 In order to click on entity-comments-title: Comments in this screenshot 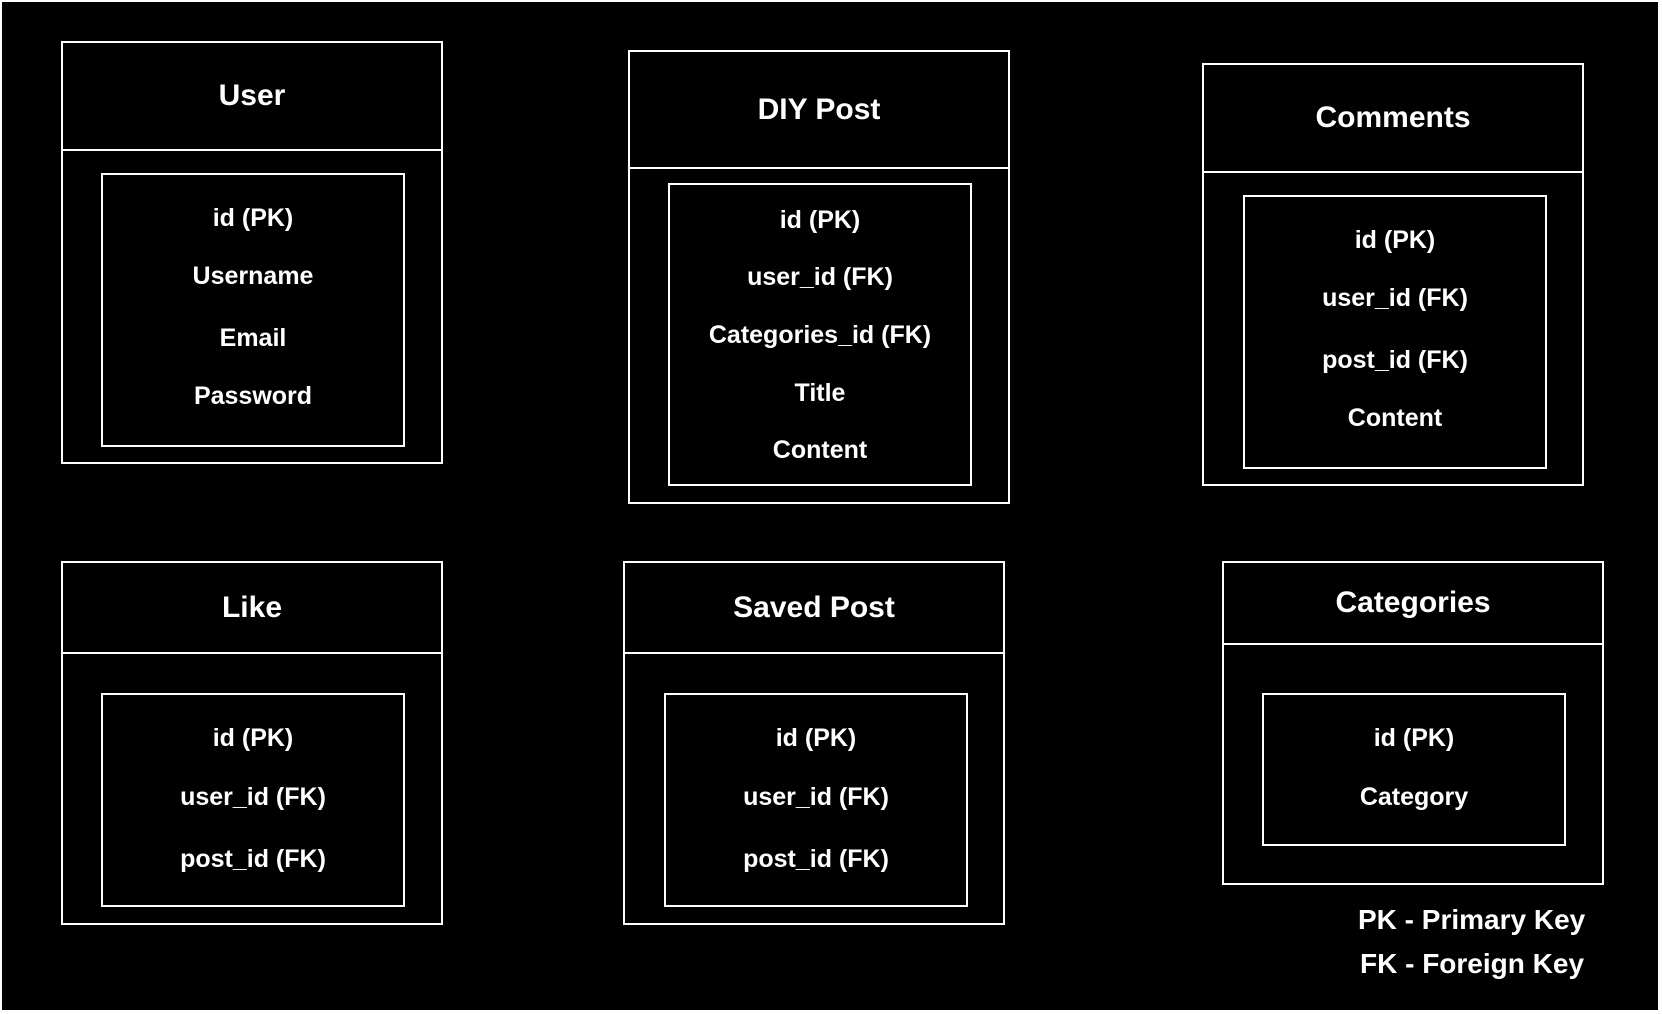, I will do `click(1393, 117)`.